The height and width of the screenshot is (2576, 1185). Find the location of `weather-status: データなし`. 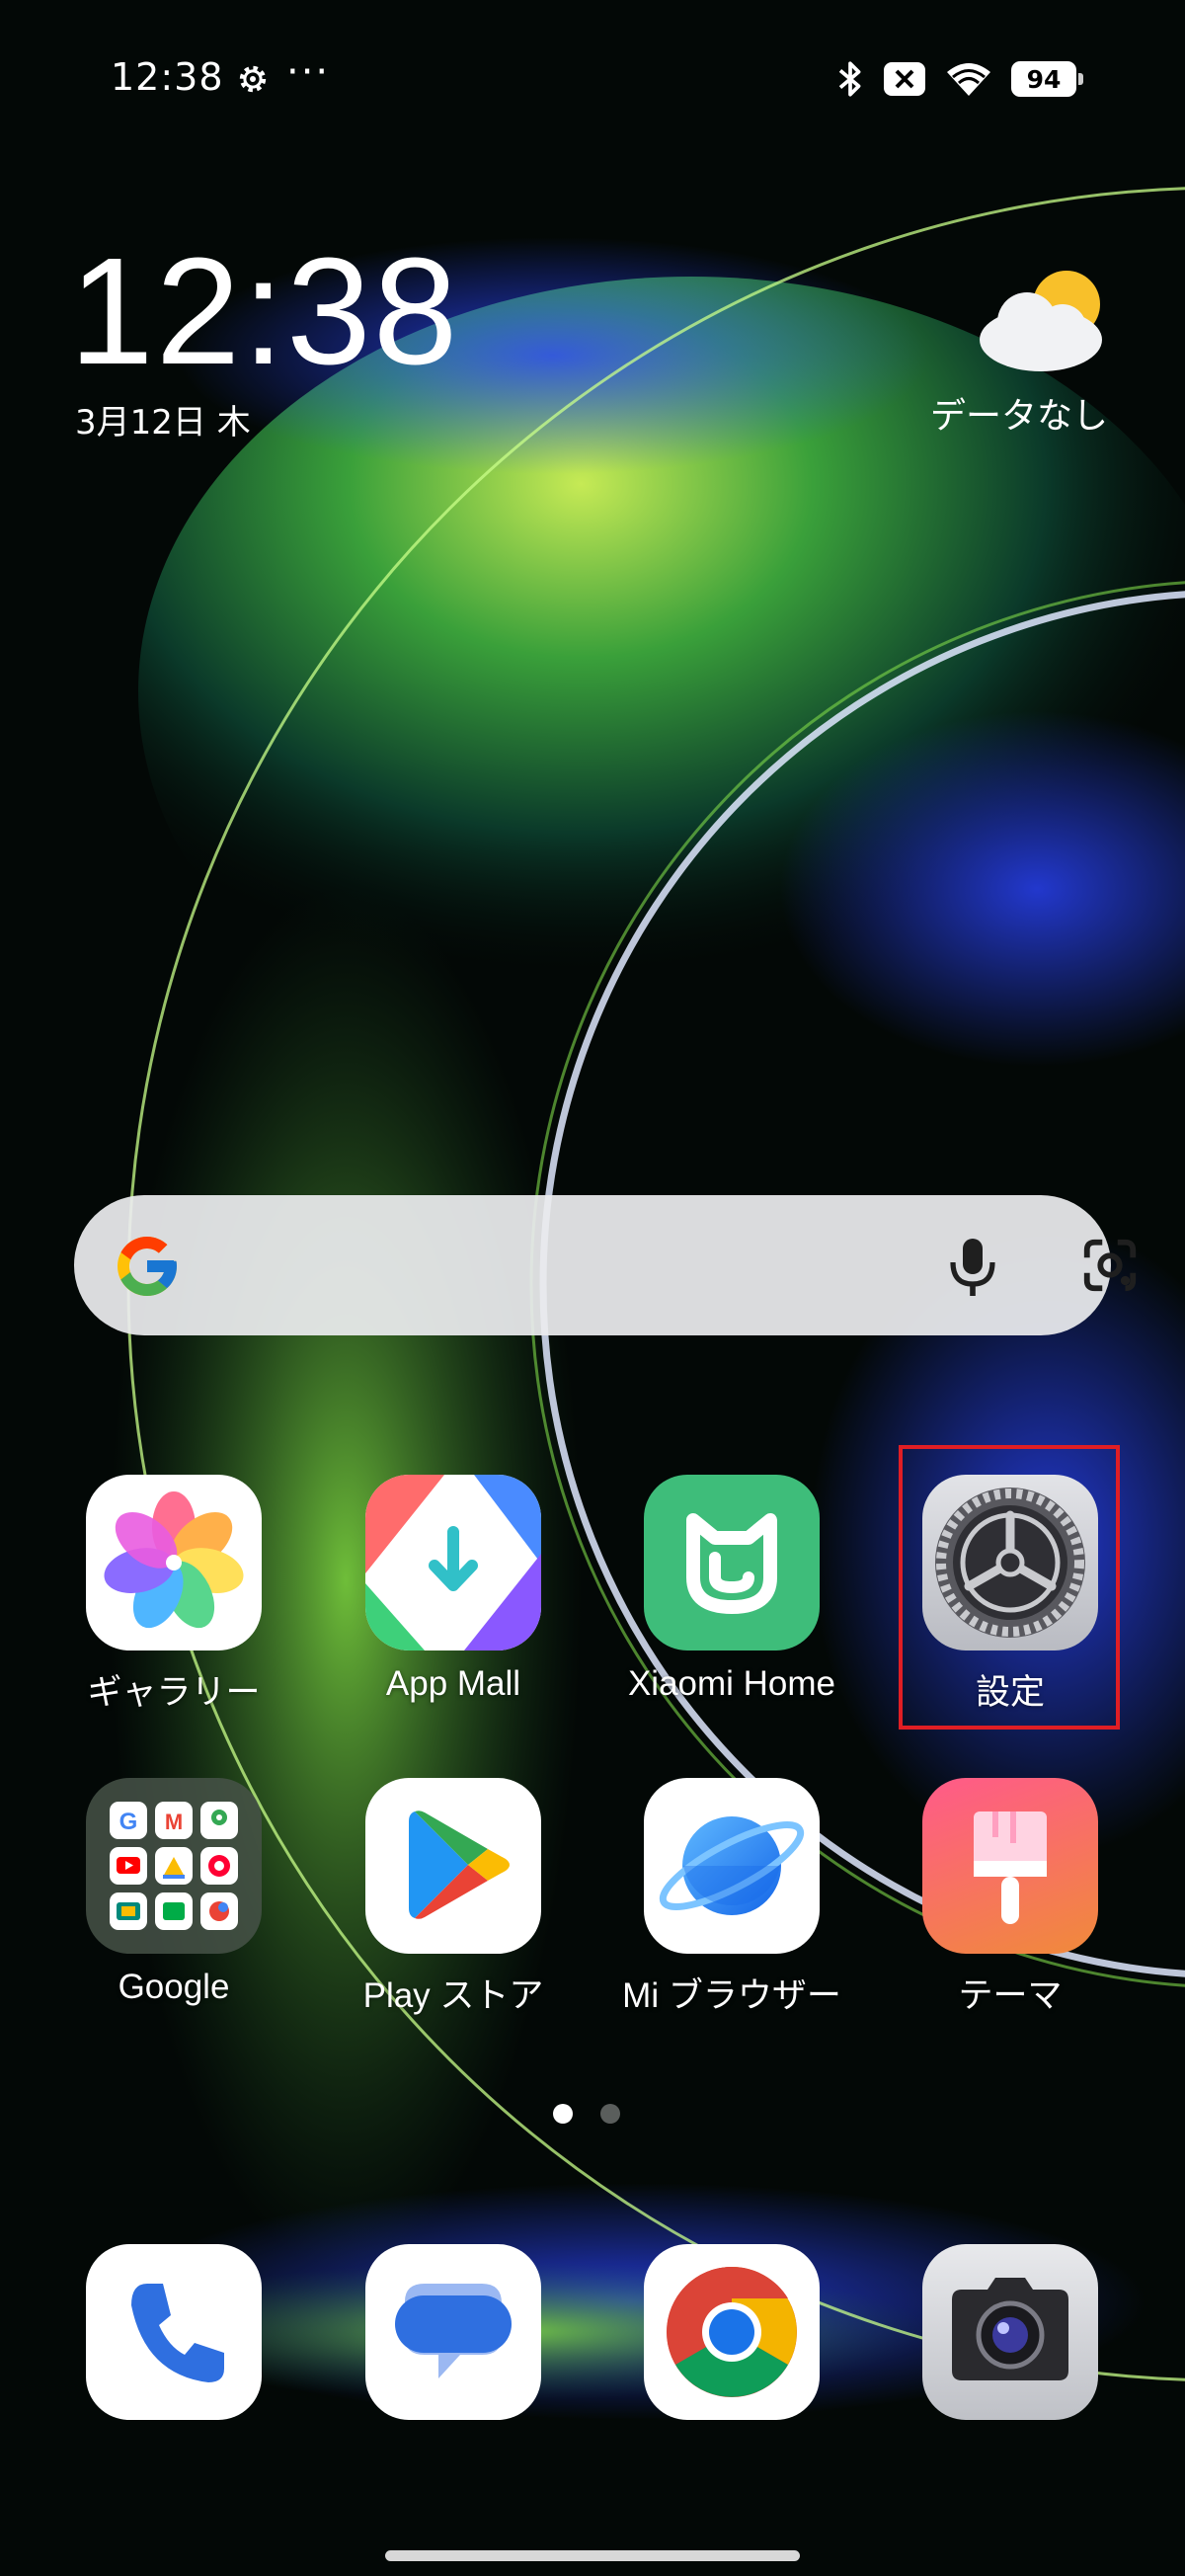

weather-status: データなし is located at coordinates (1018, 416).